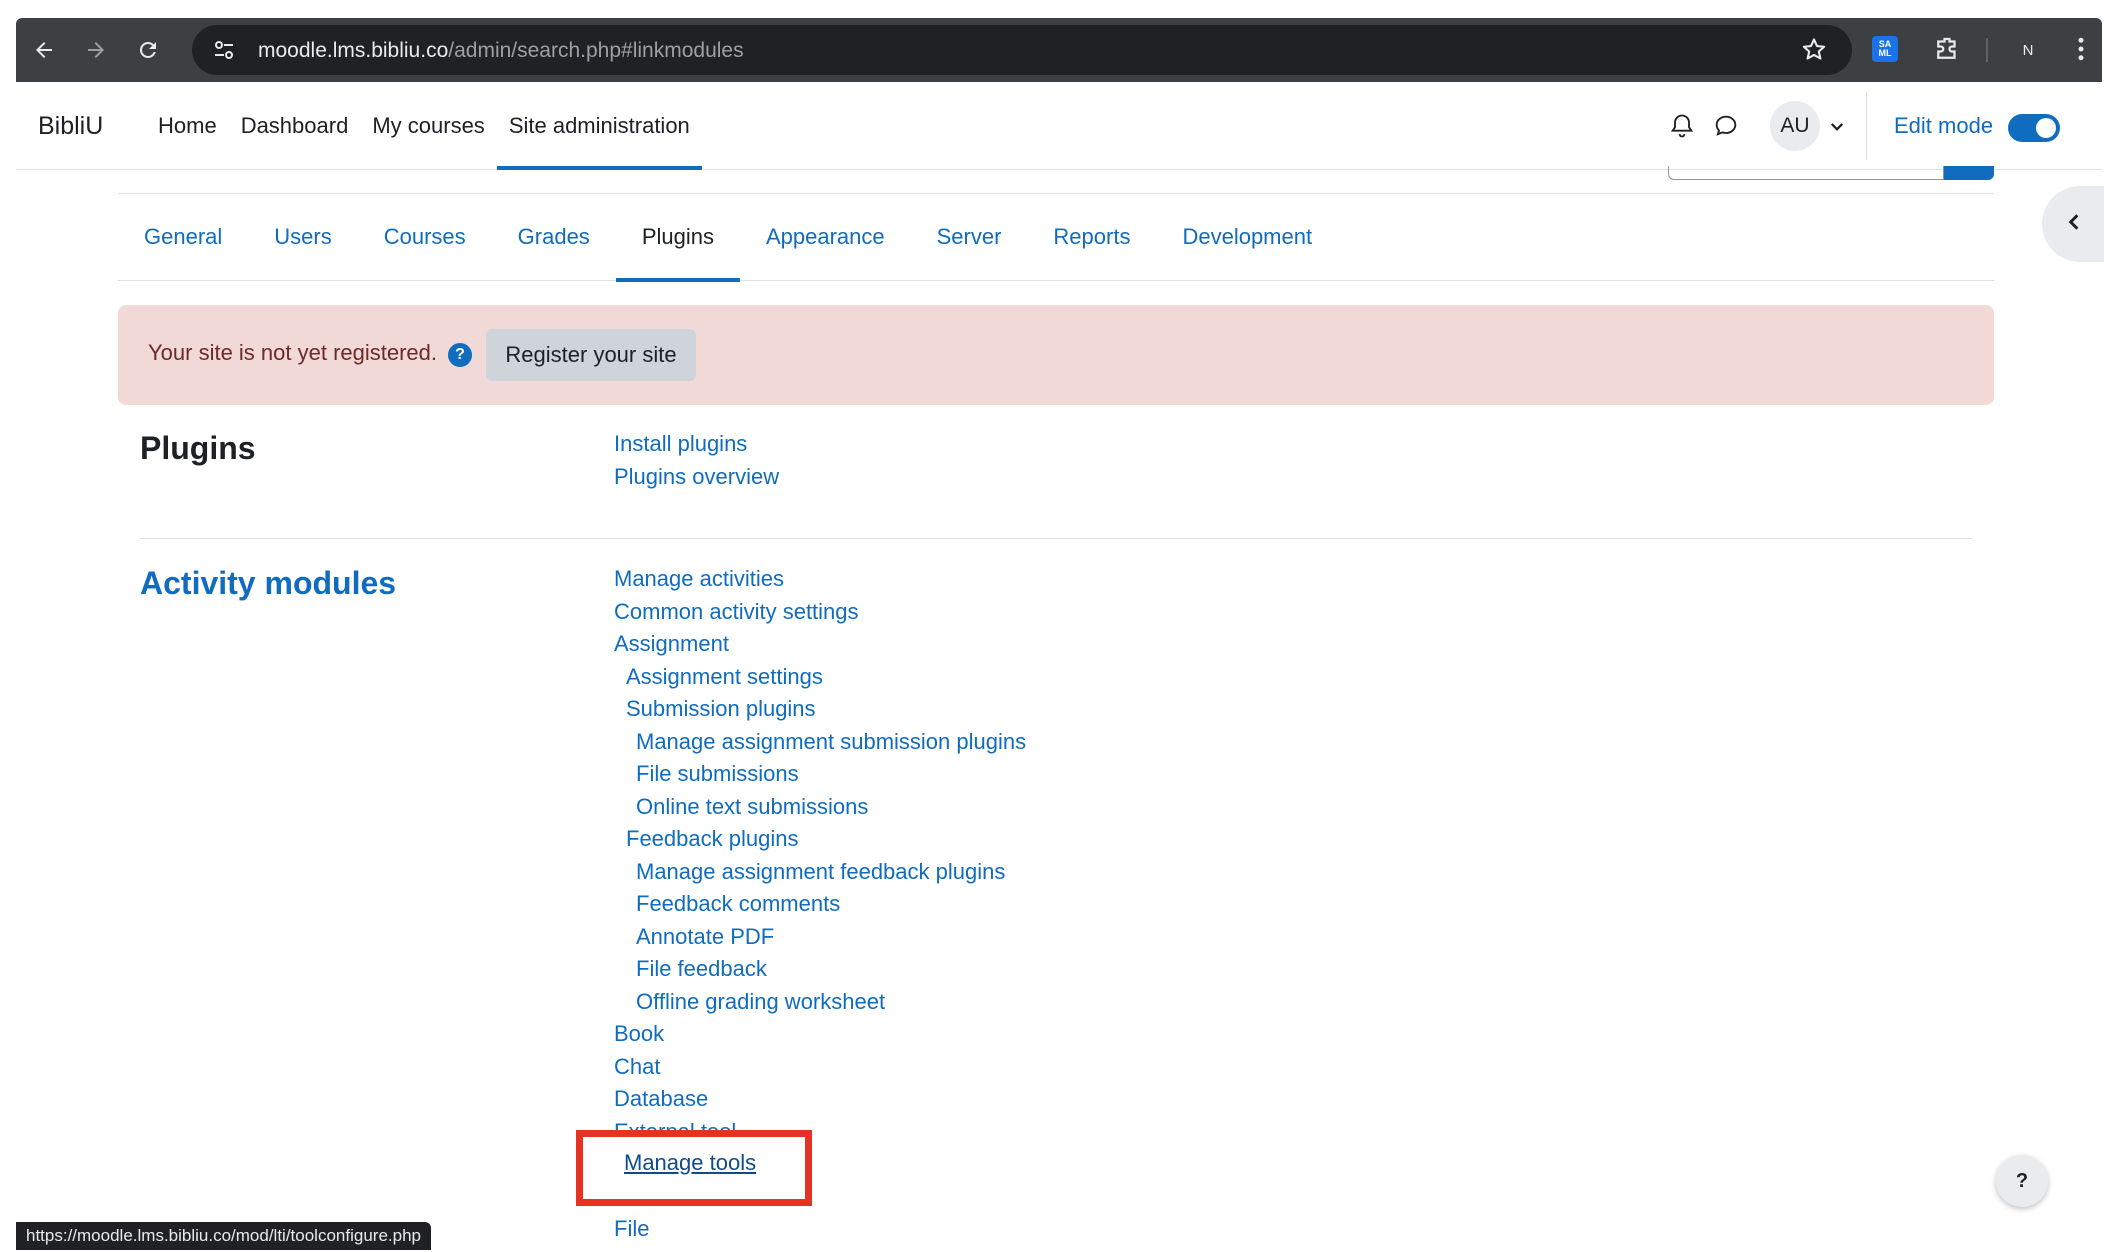 Image resolution: width=2104 pixels, height=1252 pixels. I want to click on link-install-plugins: Install plugins, so click(696, 444).